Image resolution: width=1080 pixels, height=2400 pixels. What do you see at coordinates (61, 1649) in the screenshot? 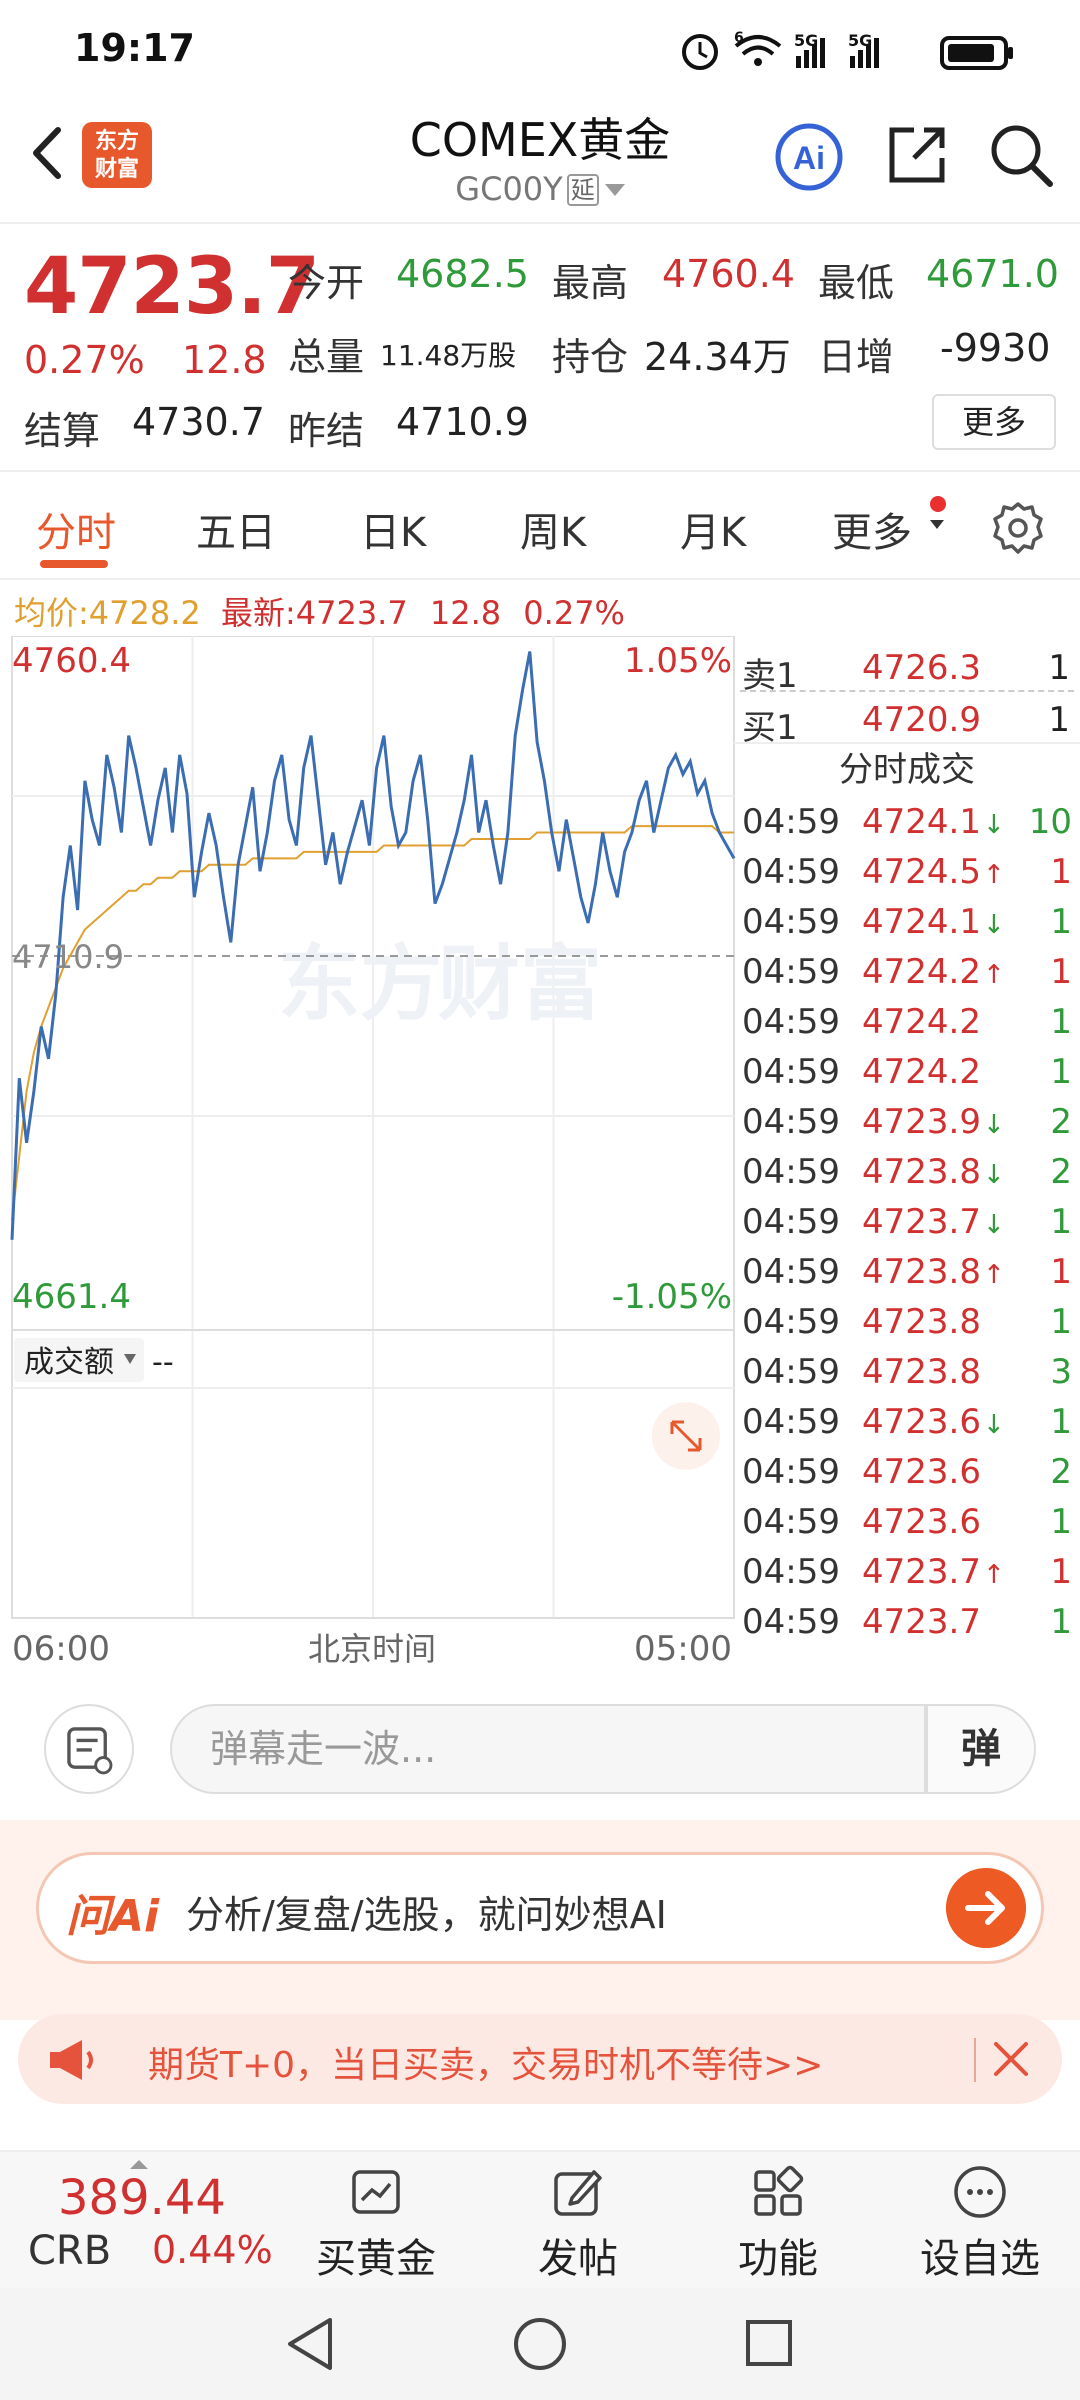
I see `x-start-label: 06:00` at bounding box center [61, 1649].